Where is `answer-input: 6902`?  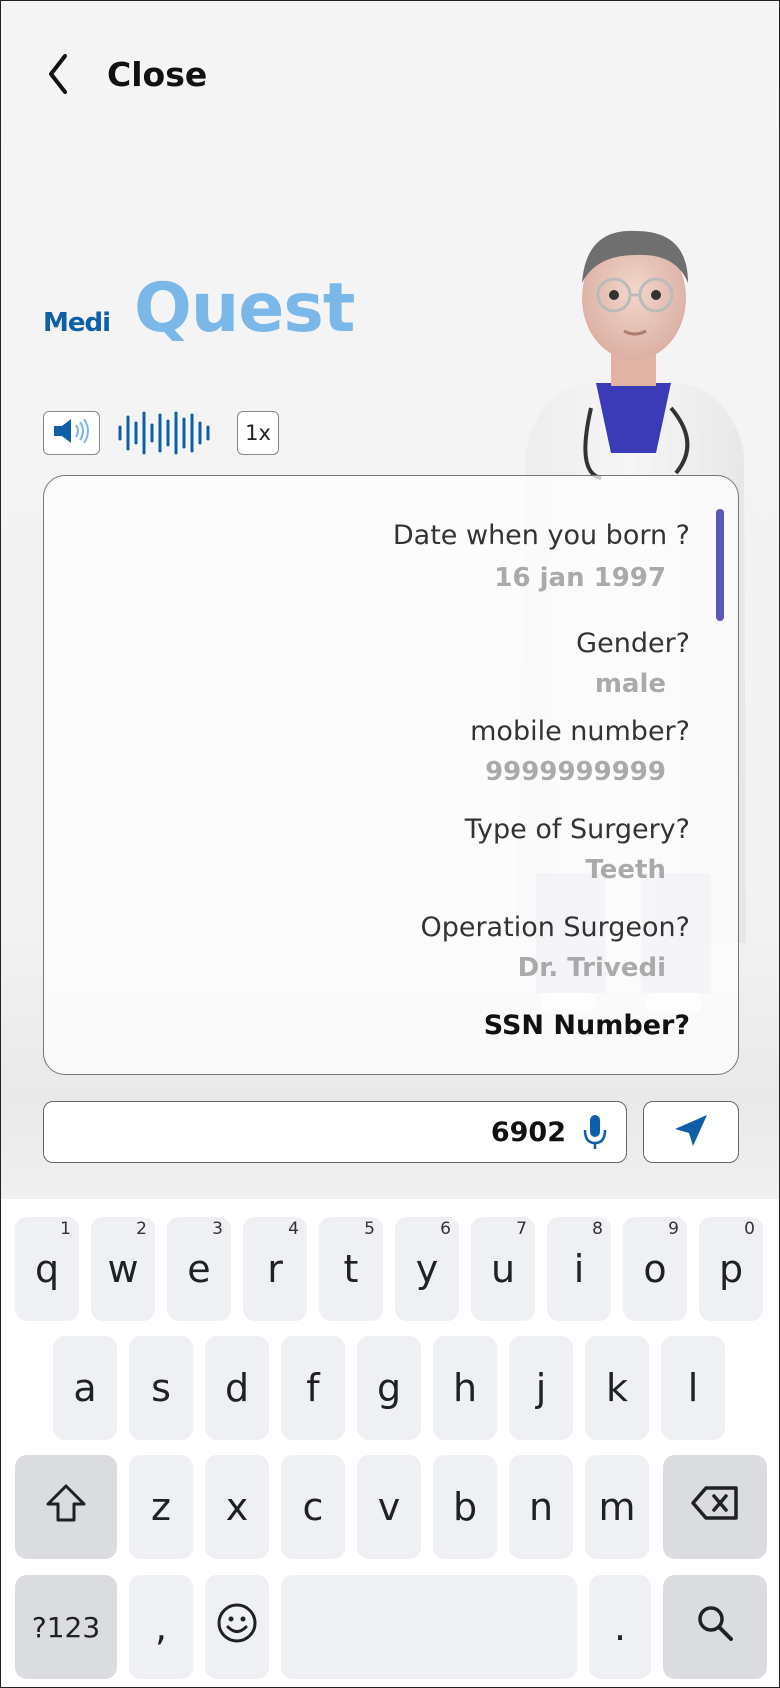
answer-input: 6902 is located at coordinates (335, 1132).